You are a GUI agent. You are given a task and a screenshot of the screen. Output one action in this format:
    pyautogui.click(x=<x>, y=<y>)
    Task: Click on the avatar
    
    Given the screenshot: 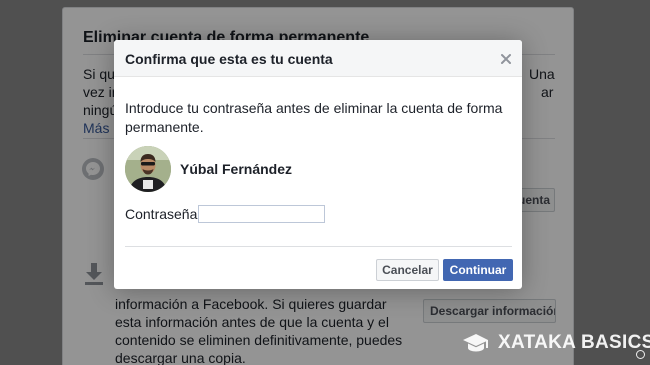 What is the action you would take?
    pyautogui.click(x=148, y=169)
    